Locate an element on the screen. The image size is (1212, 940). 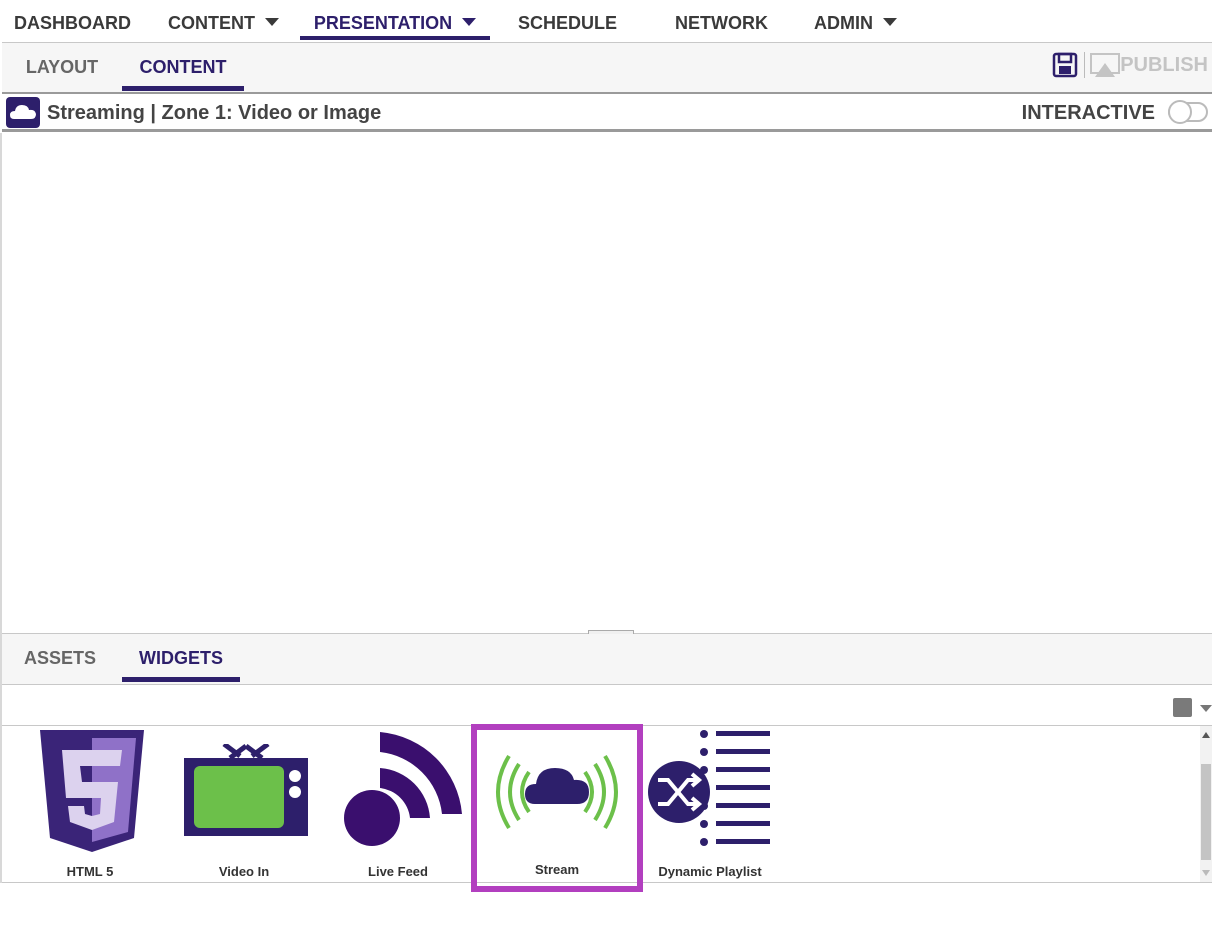
tab-widgets-label: WIDGETS is located at coordinates (181, 658).